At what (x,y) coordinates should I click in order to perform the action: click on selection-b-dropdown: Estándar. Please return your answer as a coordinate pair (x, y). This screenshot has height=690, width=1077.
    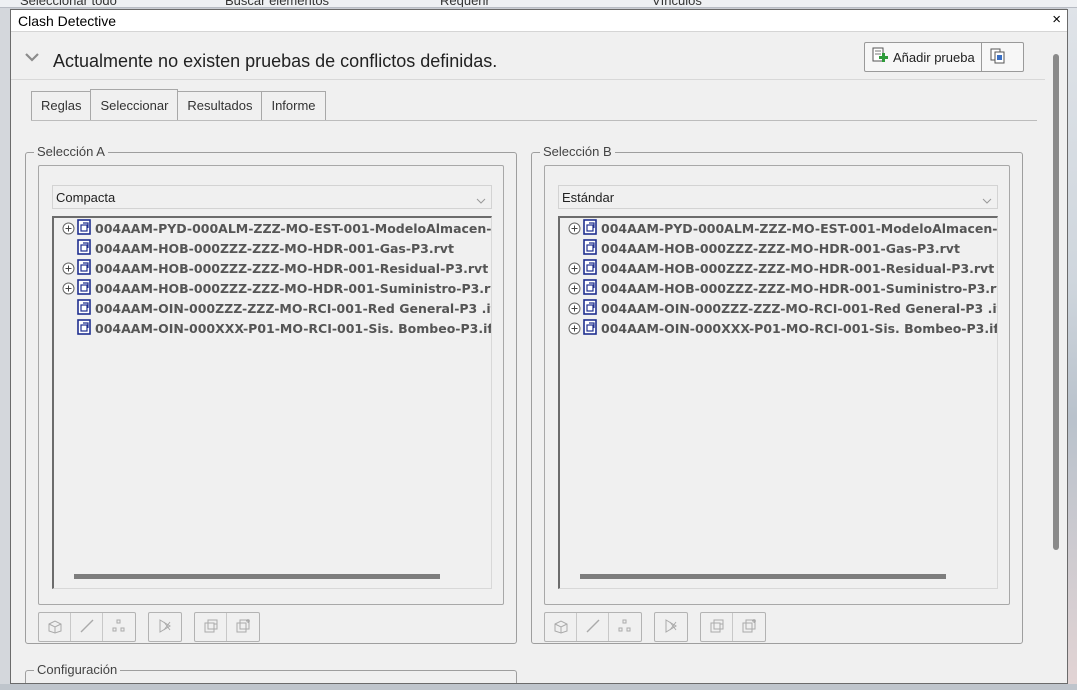
    Looking at the image, I should click on (778, 197).